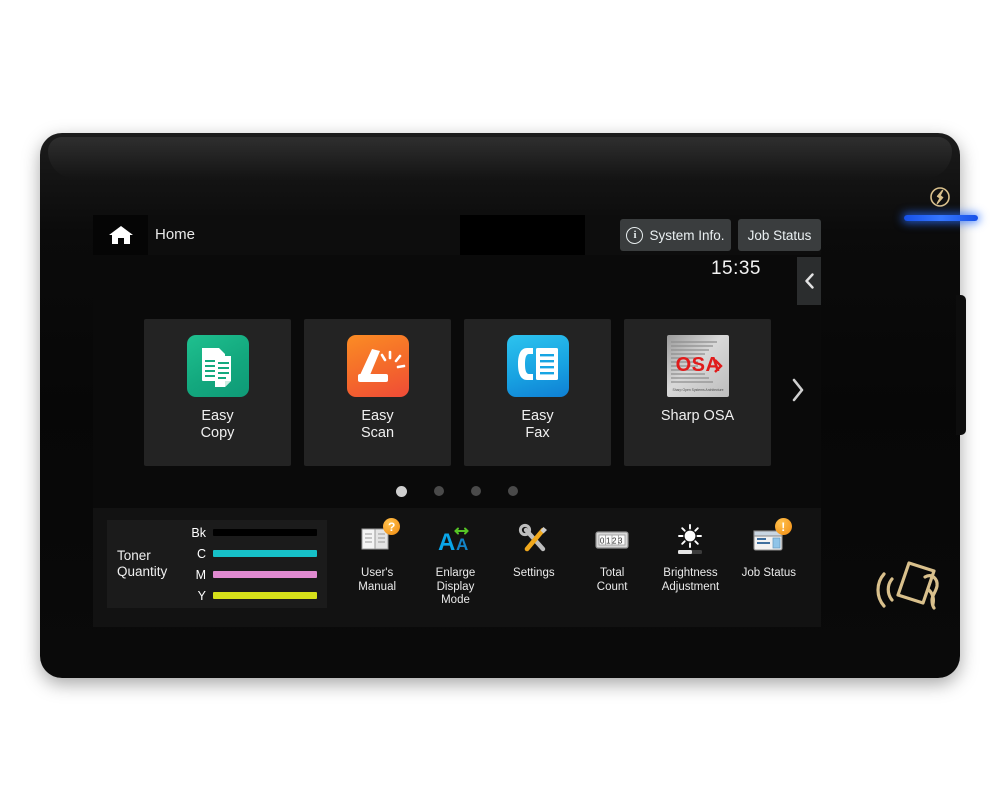  I want to click on tool-label-settings: Settings, so click(534, 573).